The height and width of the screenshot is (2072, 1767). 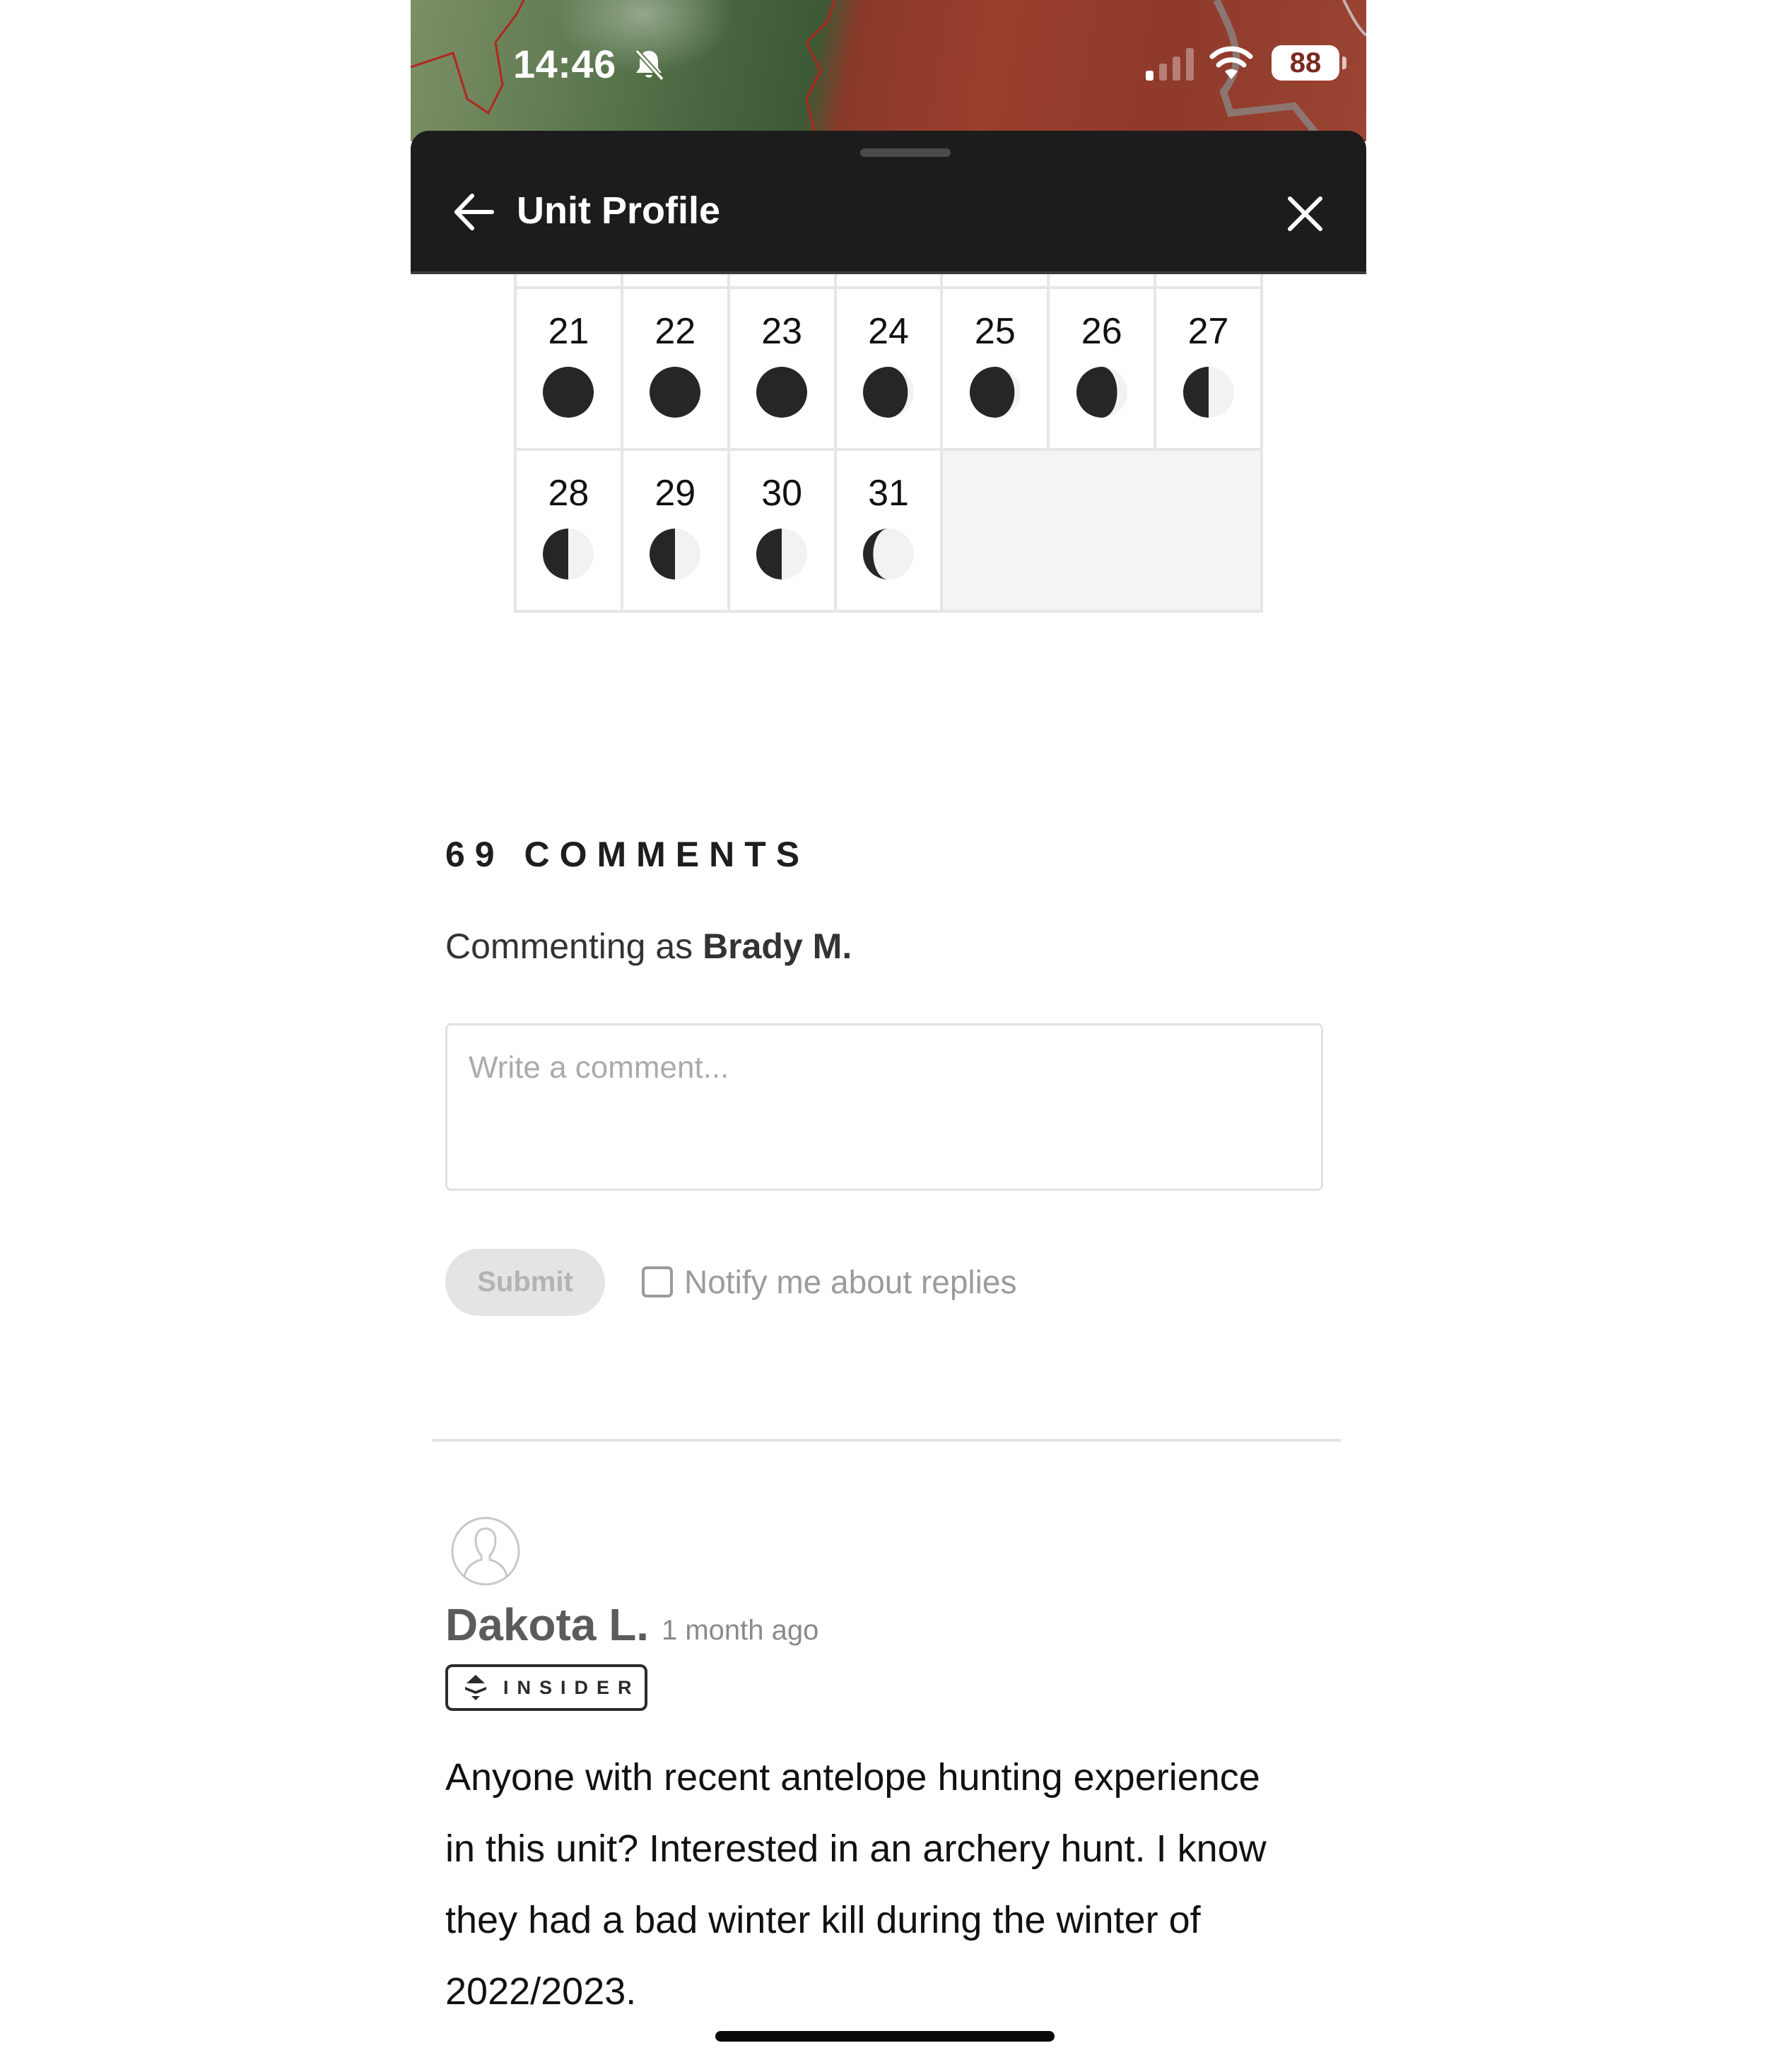 I want to click on day-number: 24, so click(x=889, y=331).